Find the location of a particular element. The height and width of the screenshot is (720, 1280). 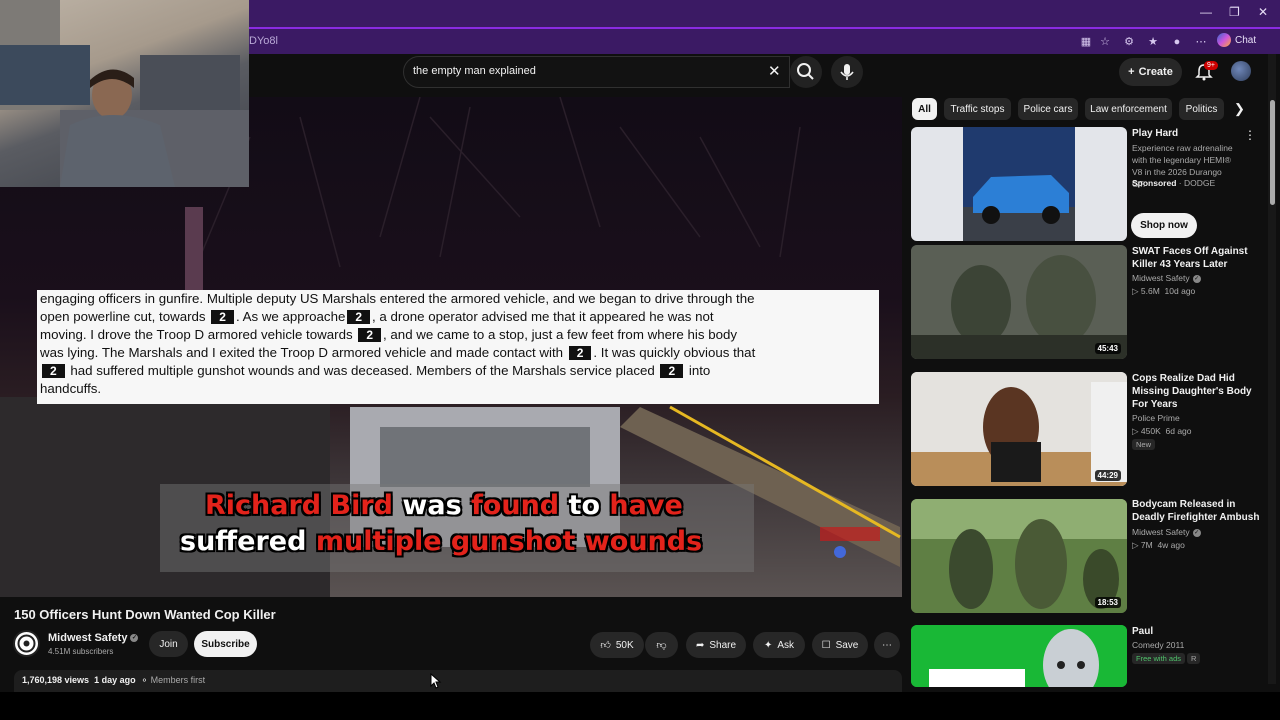

caption-word: was is located at coordinates (432, 505).